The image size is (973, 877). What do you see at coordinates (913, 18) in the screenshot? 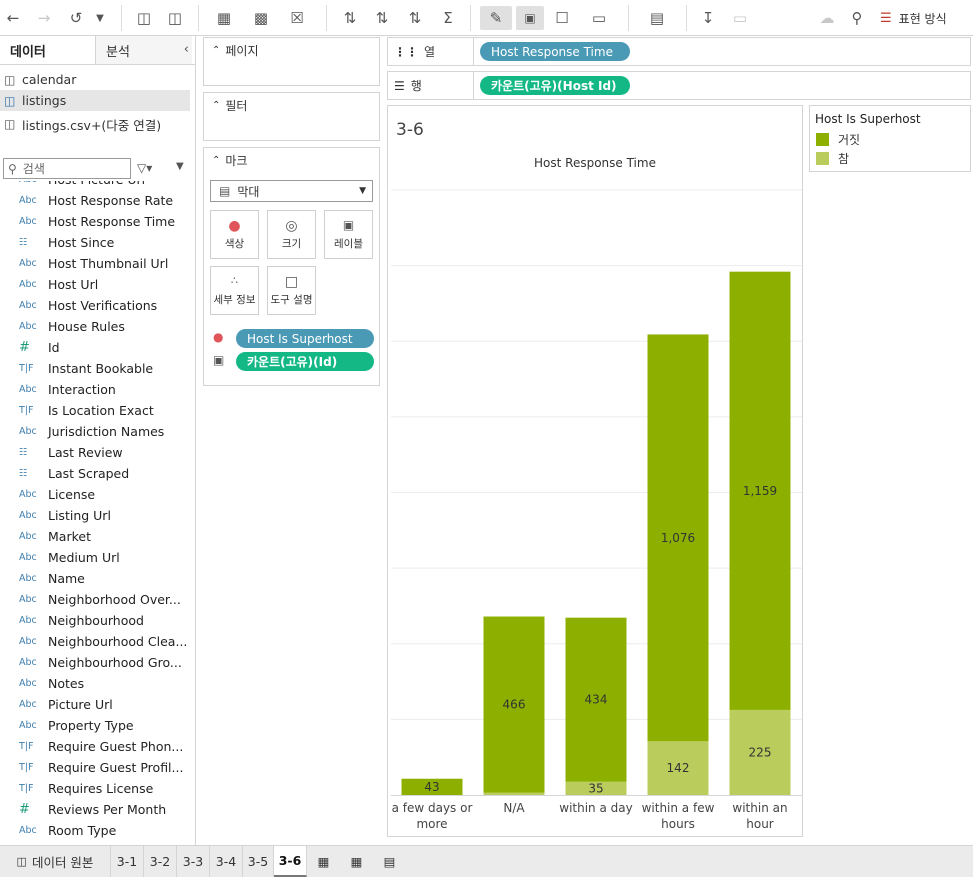
I see `show-me-button: ☰ 표현 방식` at bounding box center [913, 18].